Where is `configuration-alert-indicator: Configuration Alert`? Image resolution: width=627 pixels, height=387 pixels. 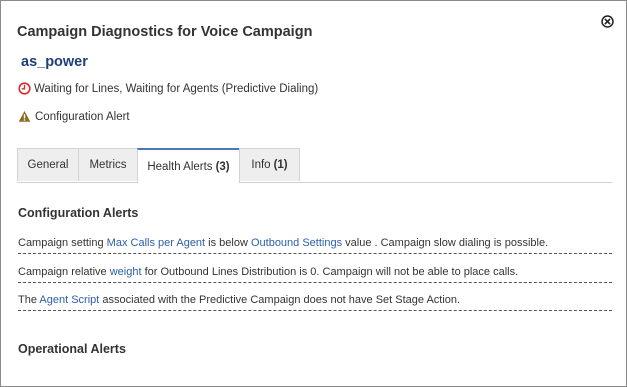 configuration-alert-indicator: Configuration Alert is located at coordinates (74, 116).